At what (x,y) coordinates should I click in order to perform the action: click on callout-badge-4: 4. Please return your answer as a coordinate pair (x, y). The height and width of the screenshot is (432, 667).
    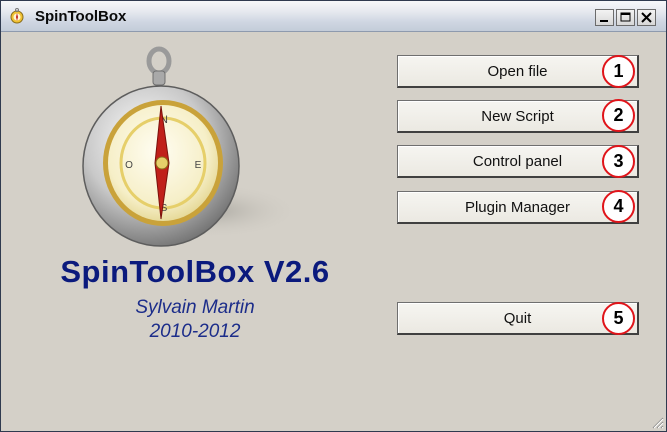
    Looking at the image, I should click on (618, 206).